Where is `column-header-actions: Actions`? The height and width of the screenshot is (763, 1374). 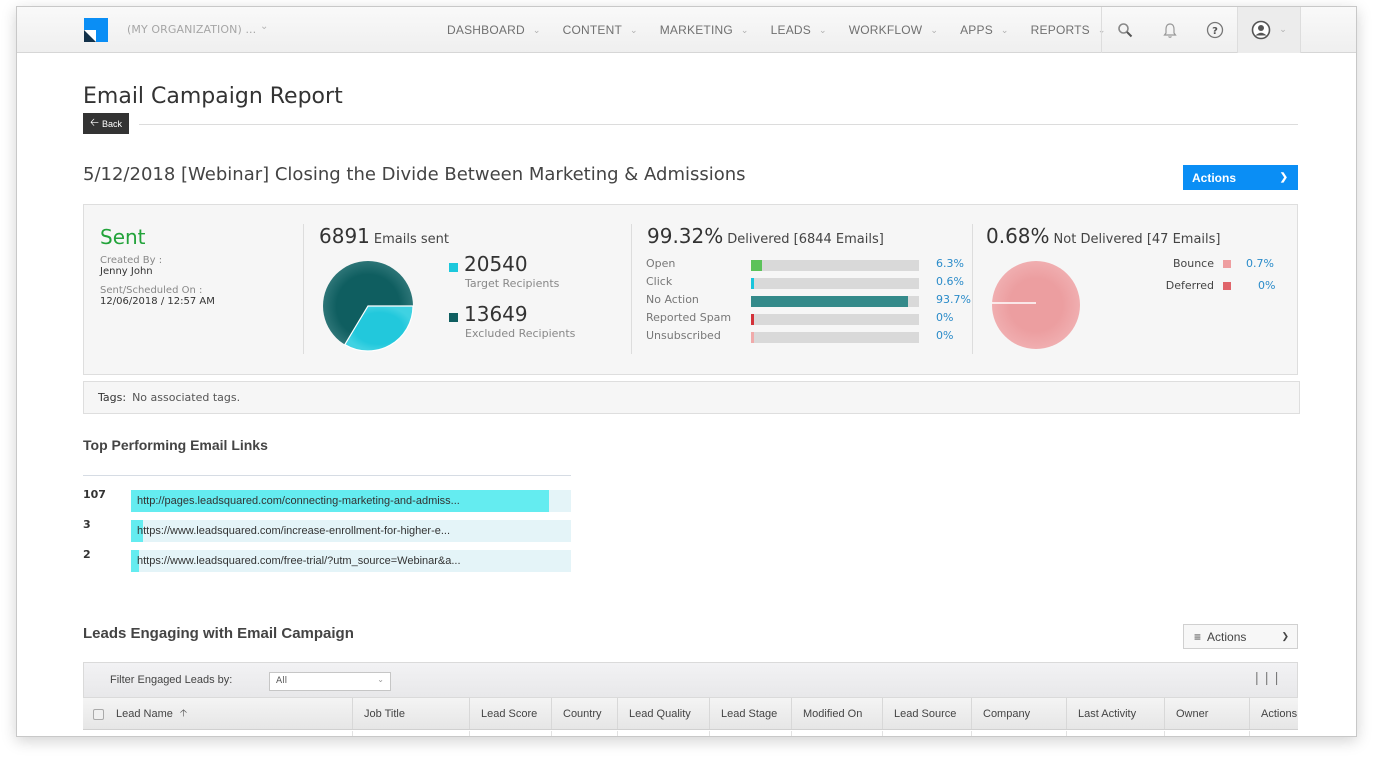
column-header-actions: Actions is located at coordinates (1274, 713).